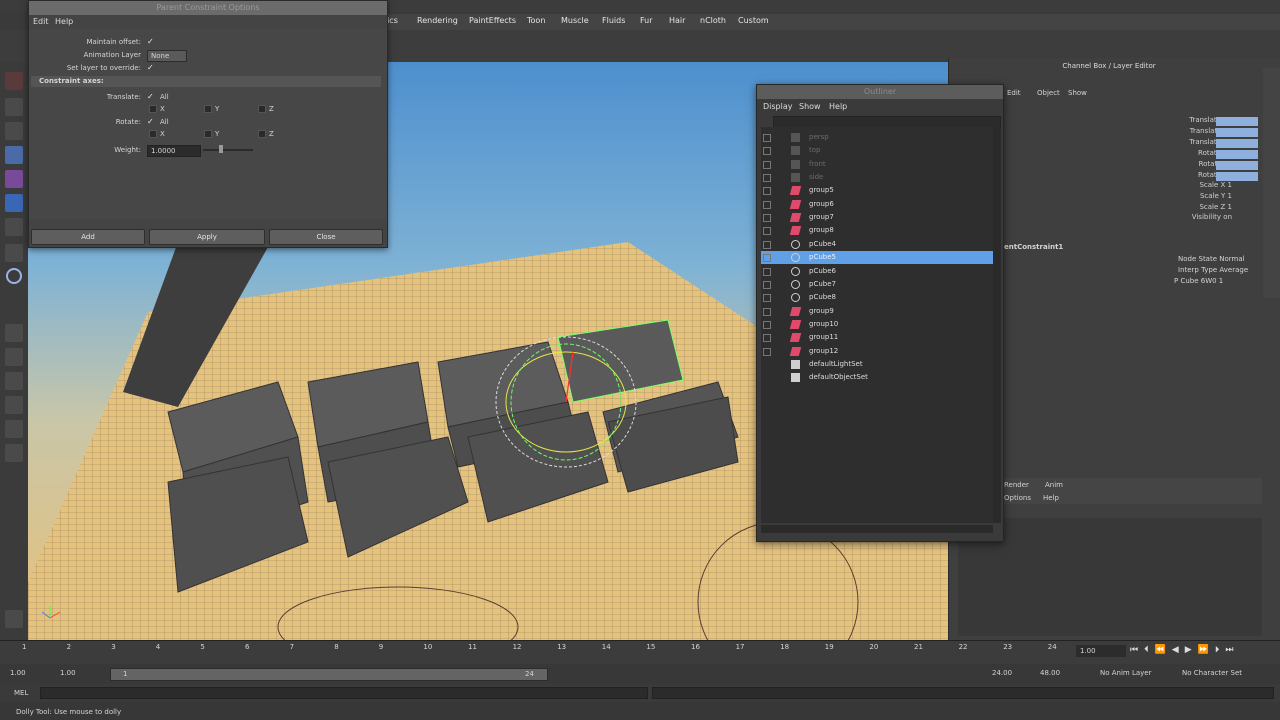  What do you see at coordinates (221, 149) in the screenshot?
I see `weight-slider-handle` at bounding box center [221, 149].